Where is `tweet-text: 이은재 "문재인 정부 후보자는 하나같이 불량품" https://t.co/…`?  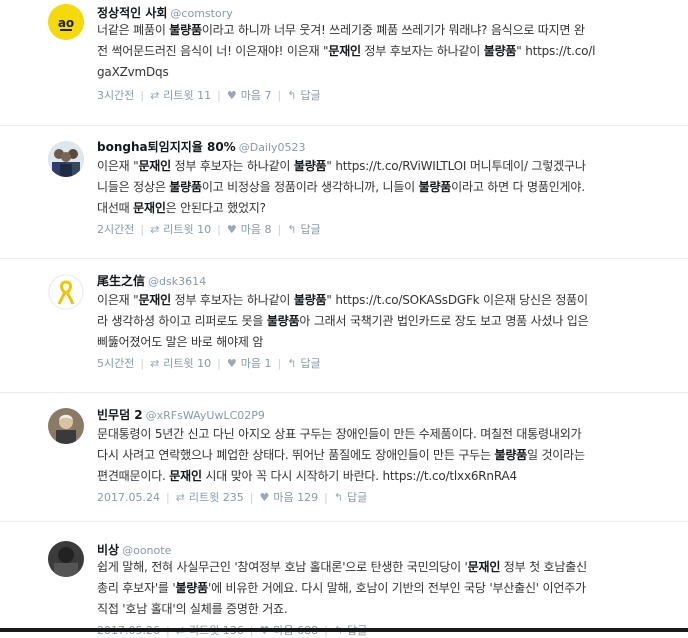 tweet-text: 이은재 "문재인 정부 후보자는 하나같이 불량품" https://t.co/… is located at coordinates (384, 187).